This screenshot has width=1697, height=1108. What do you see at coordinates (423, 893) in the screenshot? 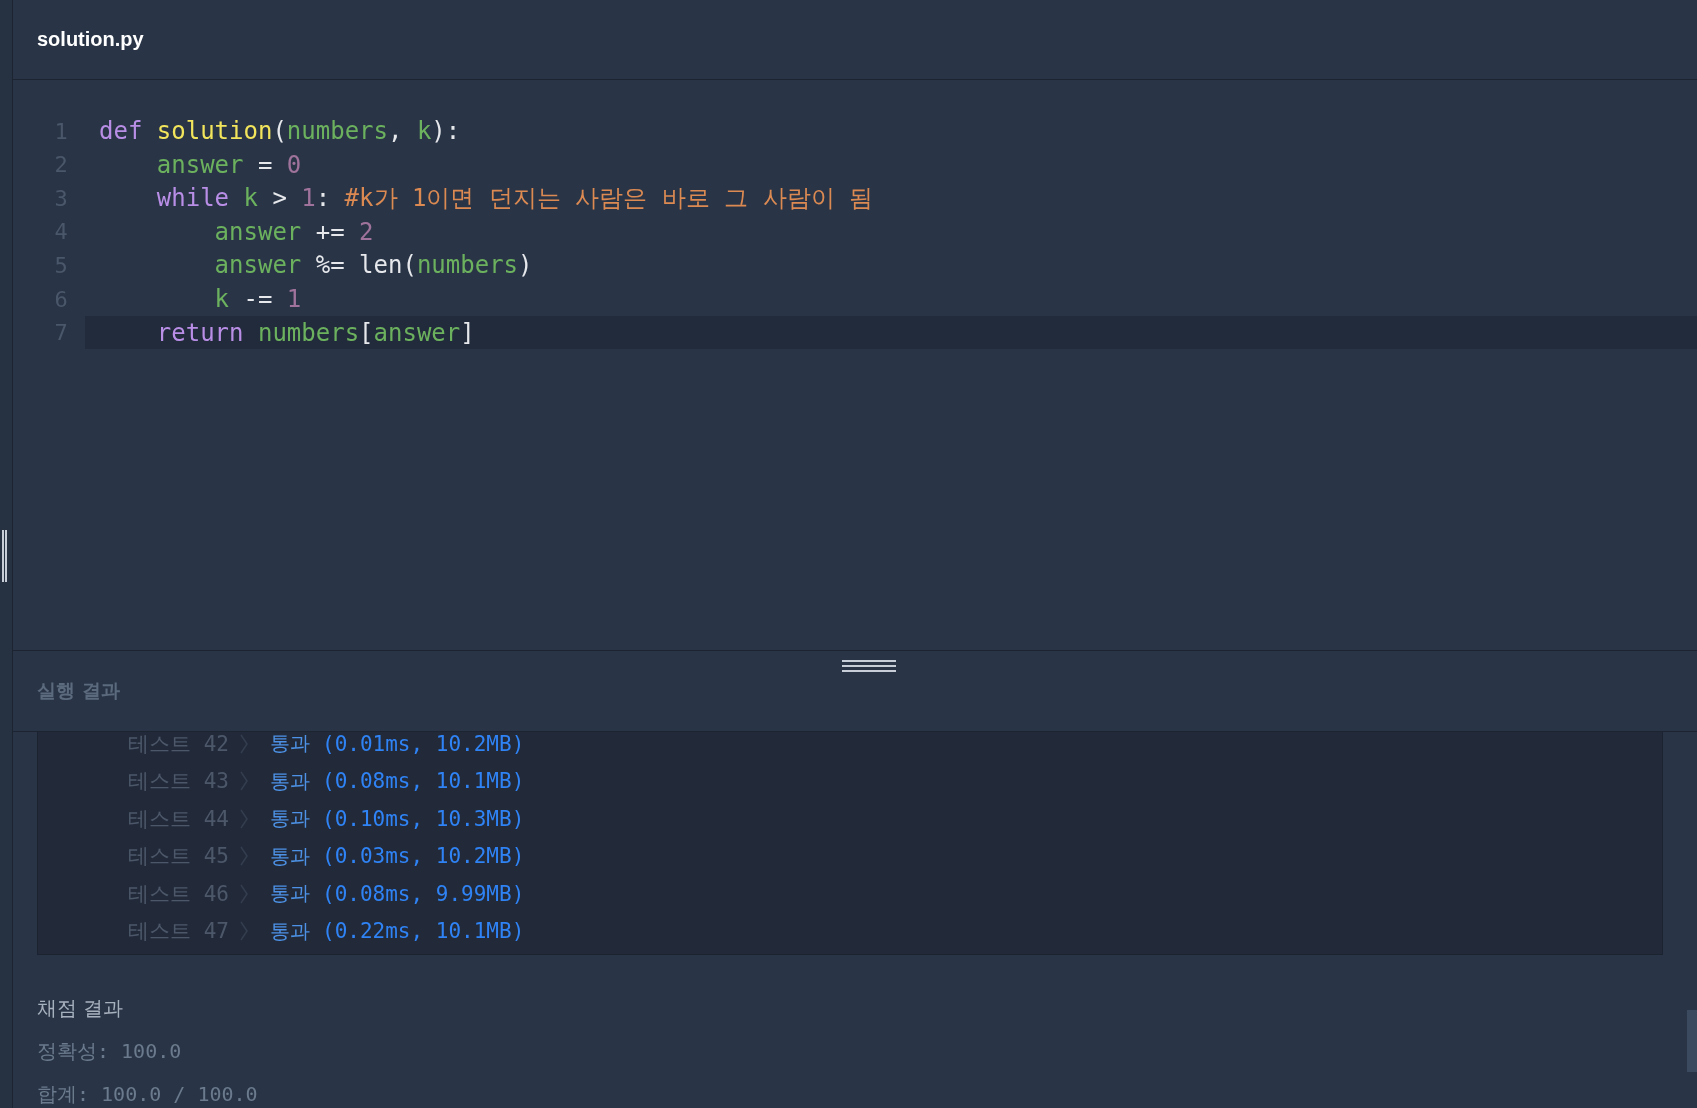
I see `test-detail: (0.08ms, 9.99MB)` at bounding box center [423, 893].